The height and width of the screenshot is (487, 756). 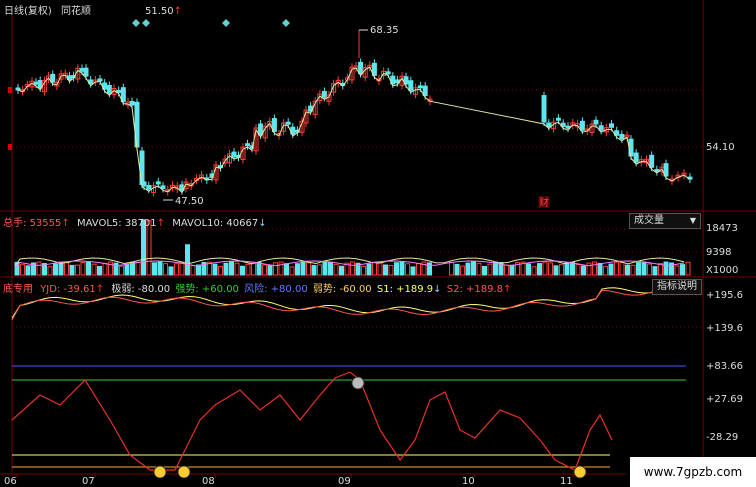 What do you see at coordinates (468, 481) in the screenshot?
I see `x-axis-label: 10` at bounding box center [468, 481].